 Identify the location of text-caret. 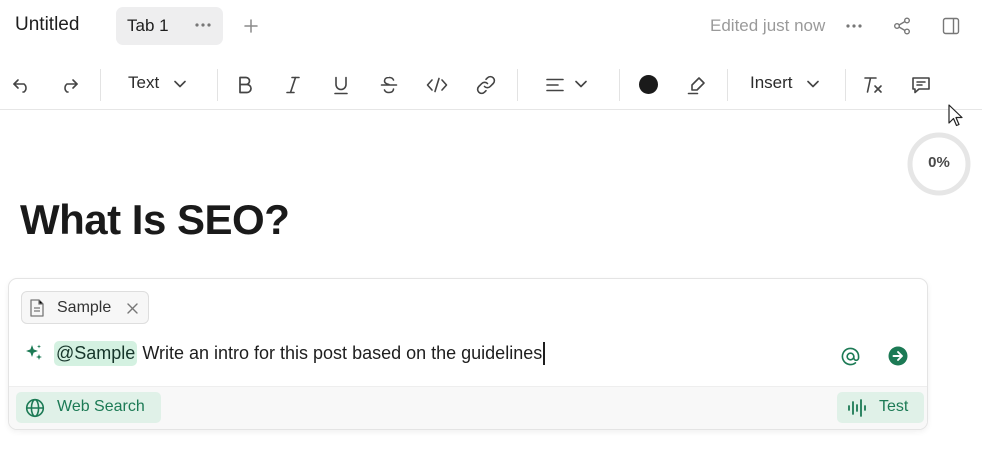
(544, 353).